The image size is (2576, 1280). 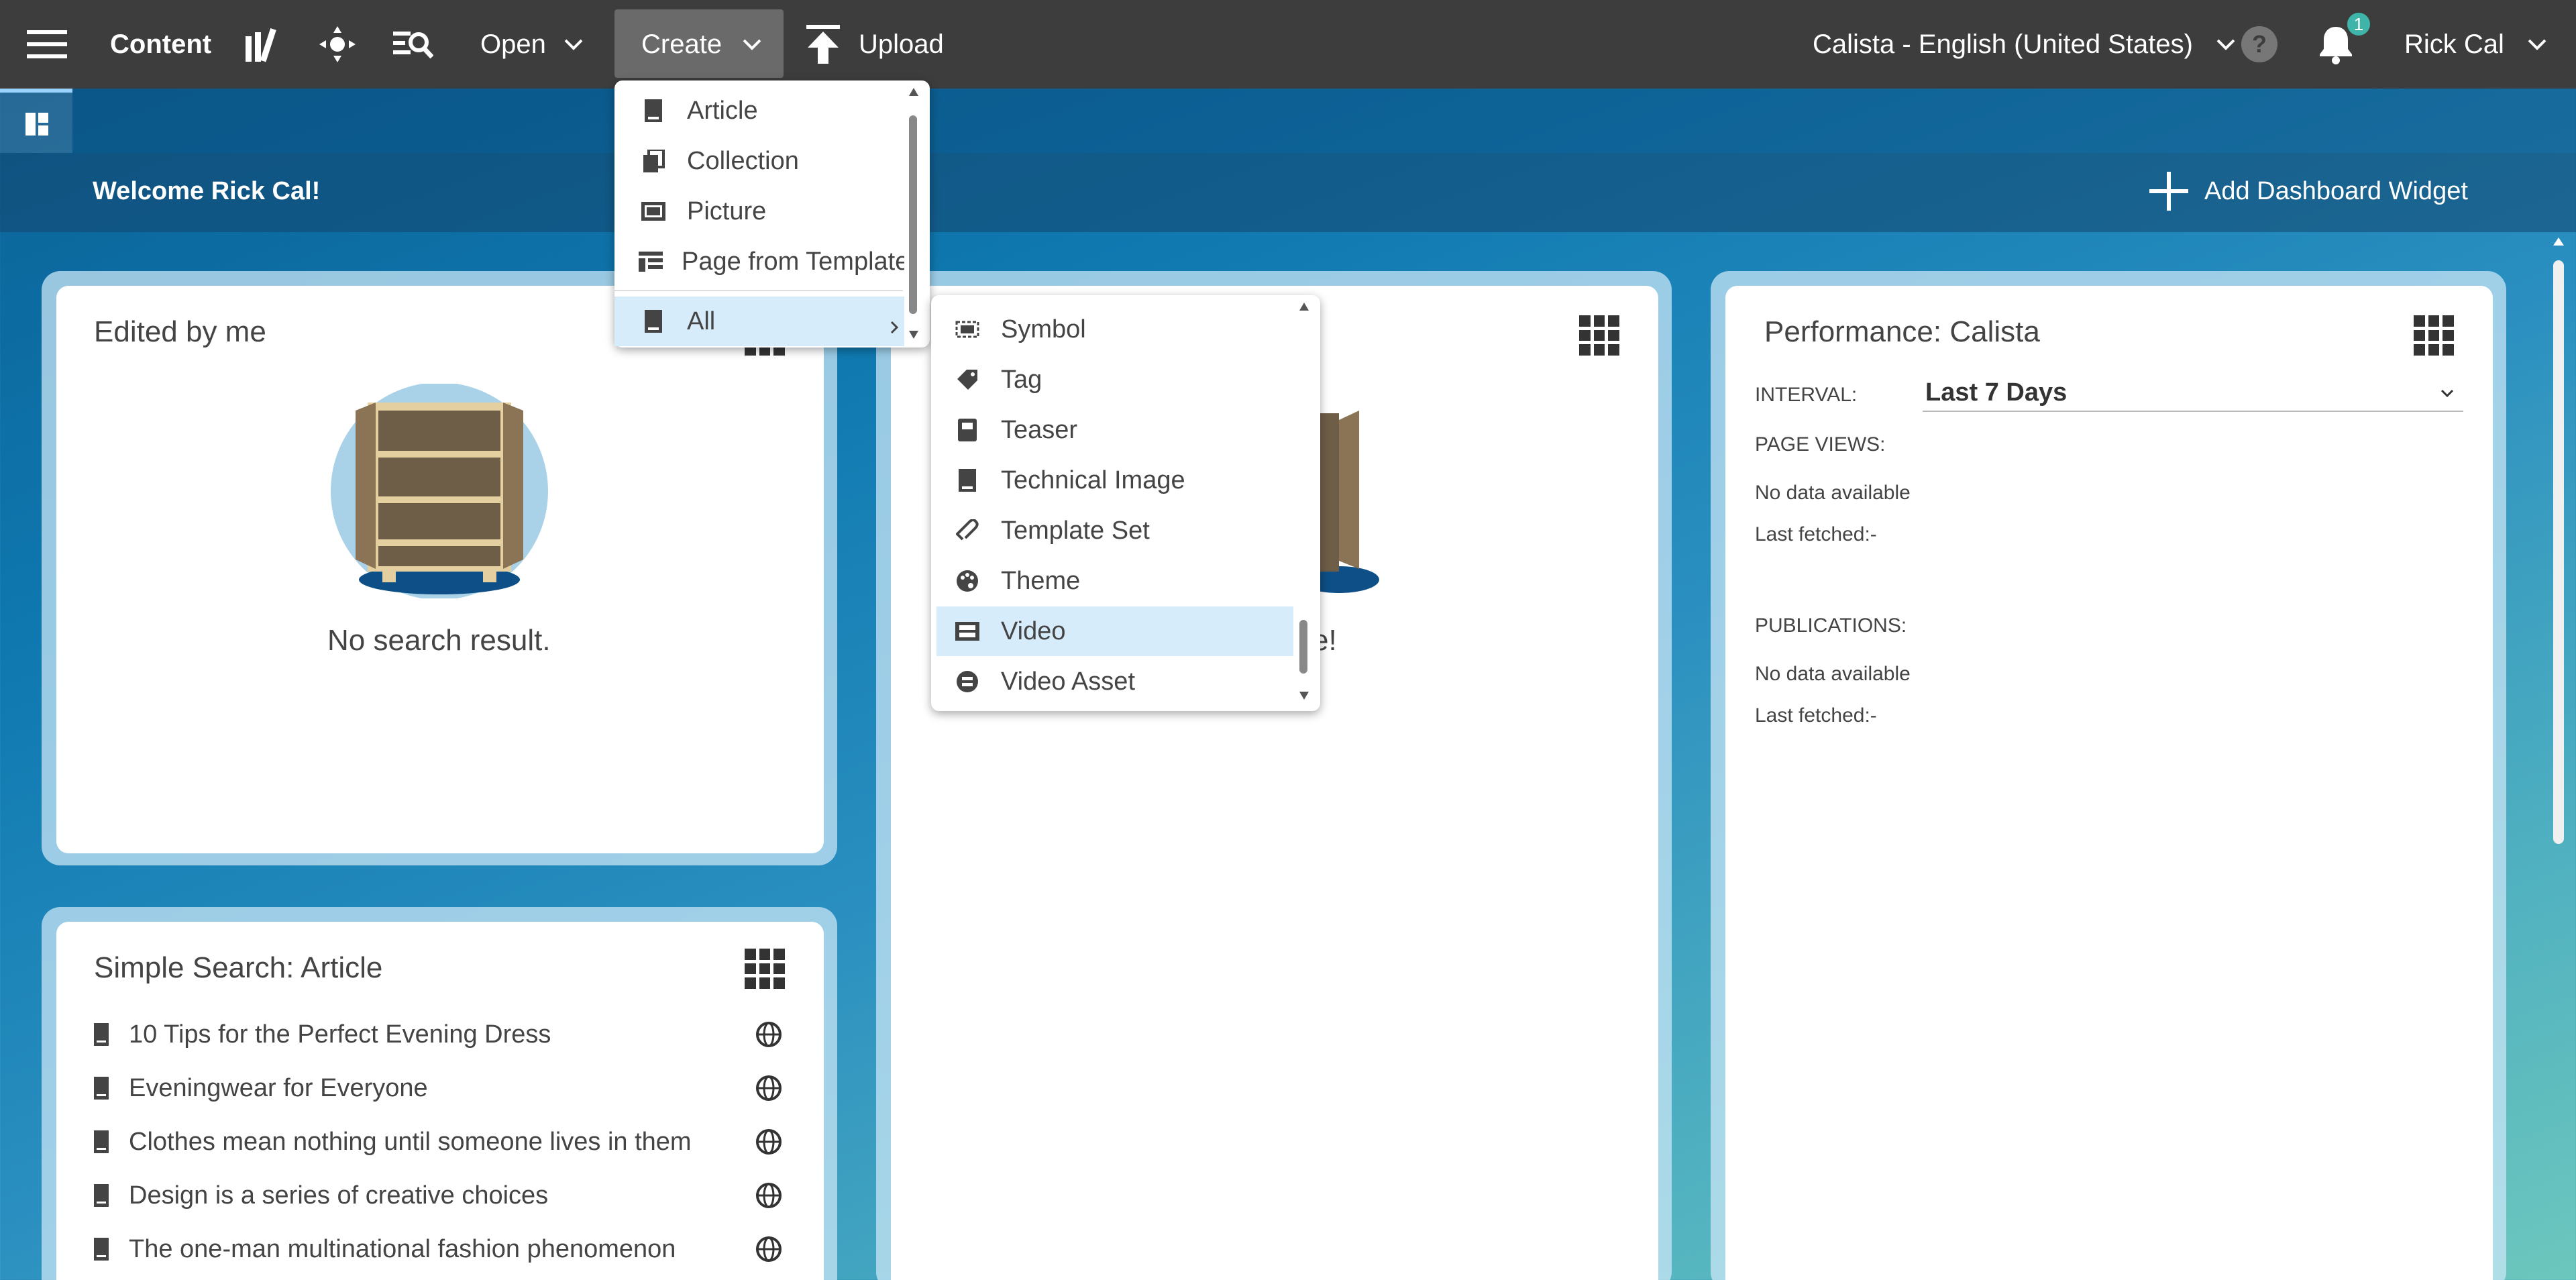 I want to click on open-menu-button: Open, so click(x=532, y=45).